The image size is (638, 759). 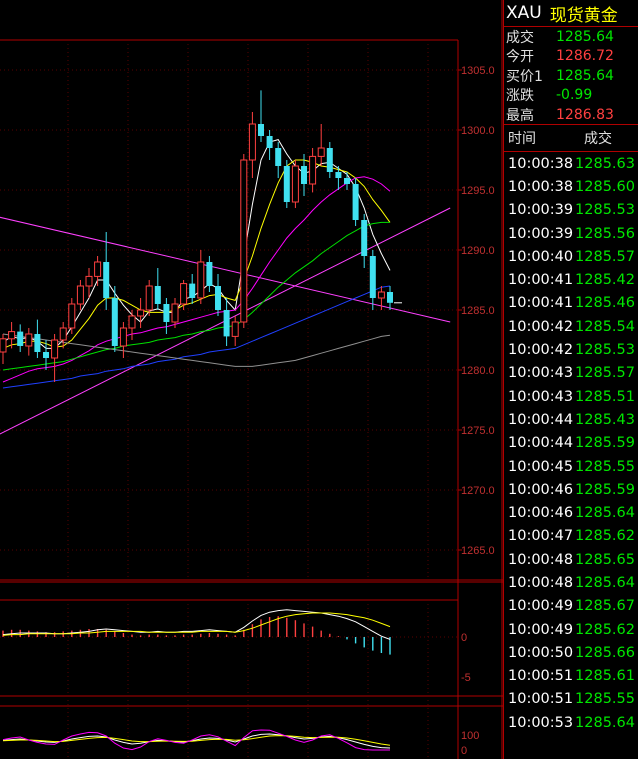 I want to click on quote-value: 1285.64, so click(x=585, y=36).